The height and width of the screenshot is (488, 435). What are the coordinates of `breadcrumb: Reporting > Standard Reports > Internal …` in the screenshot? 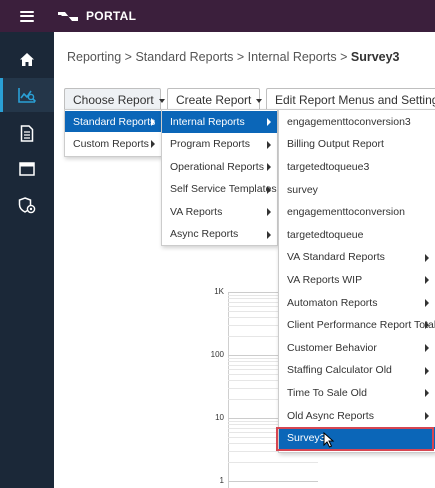 It's located at (233, 57).